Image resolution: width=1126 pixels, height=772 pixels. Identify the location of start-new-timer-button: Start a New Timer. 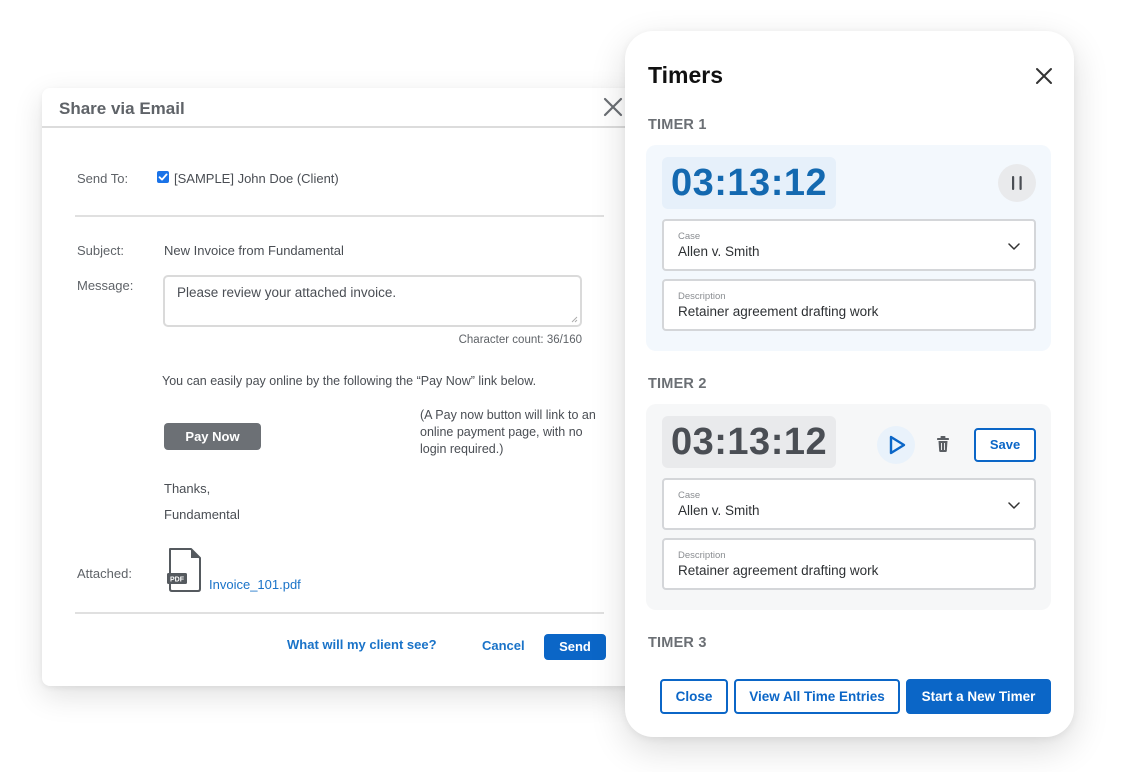
(978, 696).